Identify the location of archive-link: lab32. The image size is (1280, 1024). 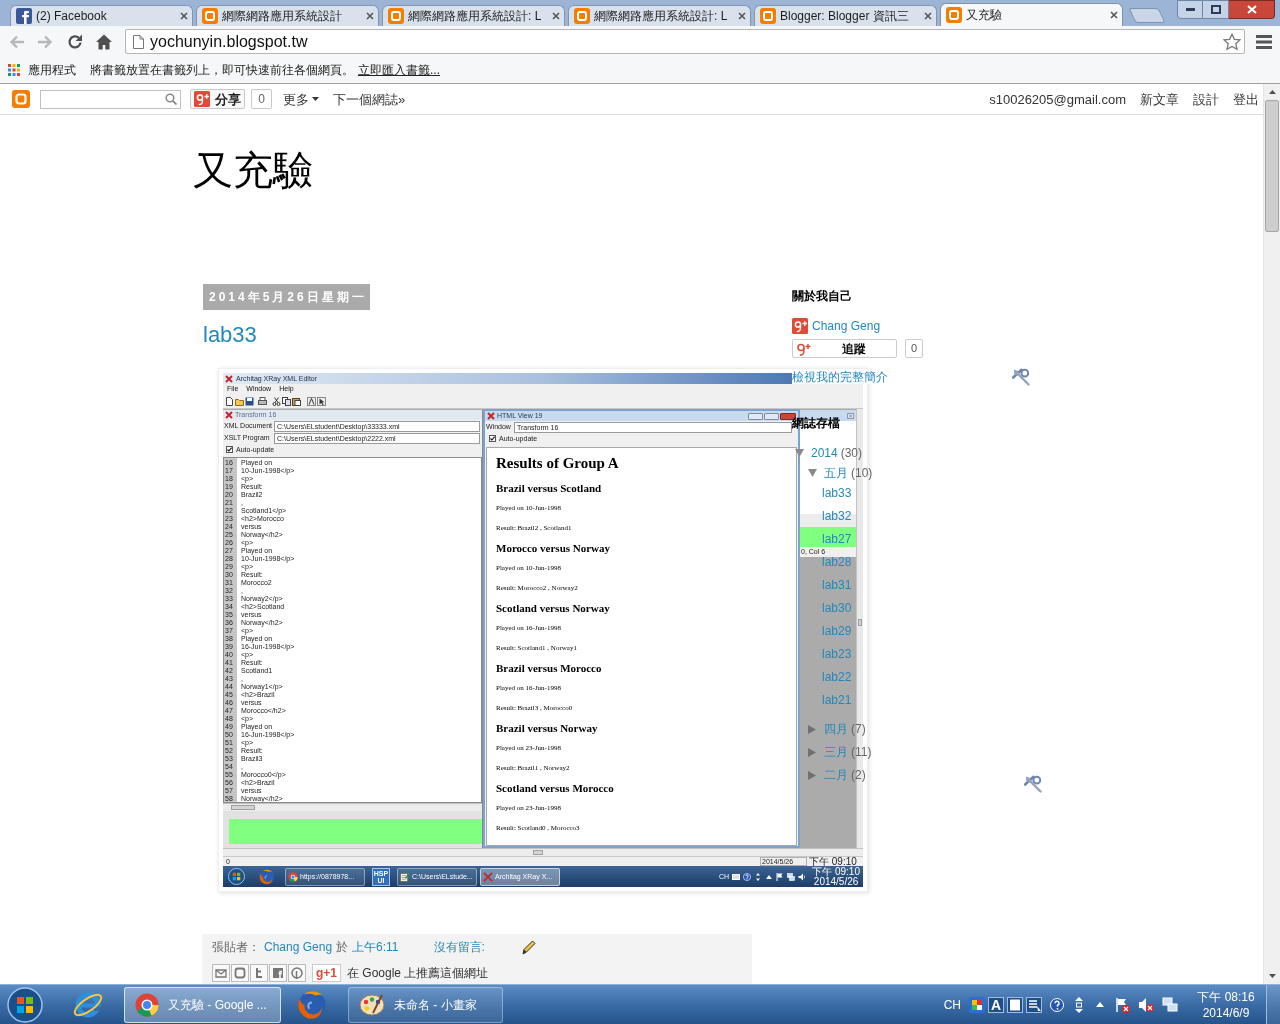
(837, 516).